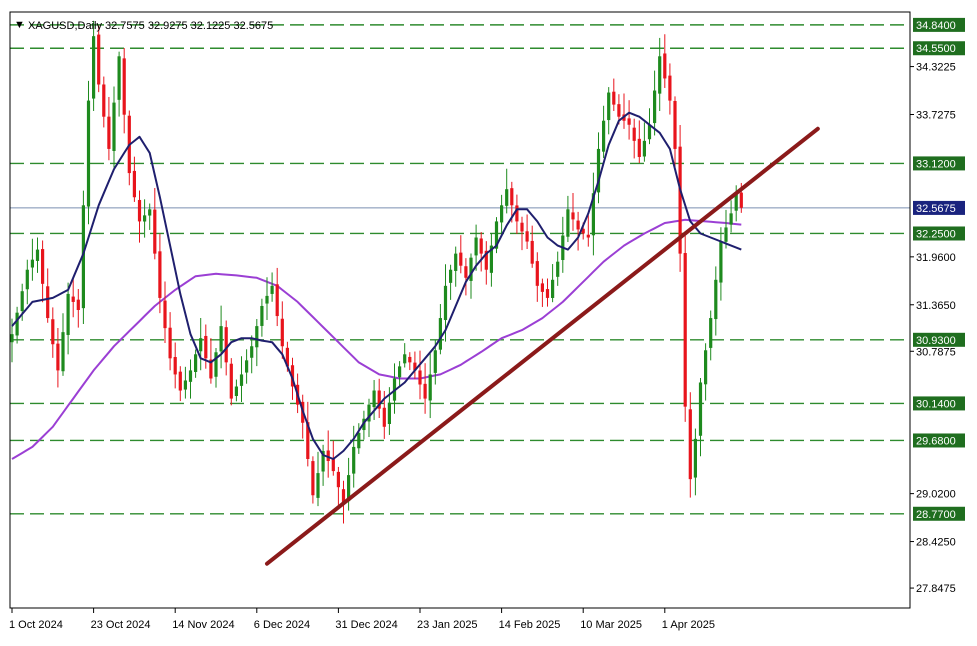 The width and height of the screenshot is (977, 646). What do you see at coordinates (688, 625) in the screenshot?
I see `time-tick-label: 1 Apr 2025` at bounding box center [688, 625].